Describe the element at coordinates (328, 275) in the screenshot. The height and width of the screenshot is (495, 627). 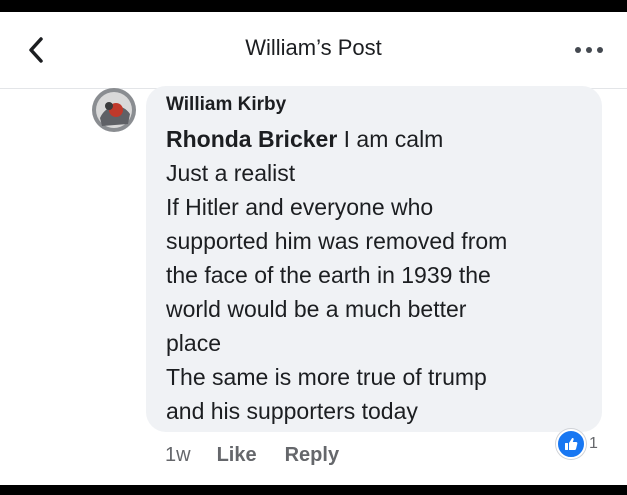
I see `comment-line: the face of the earth in 1939 the` at that location.